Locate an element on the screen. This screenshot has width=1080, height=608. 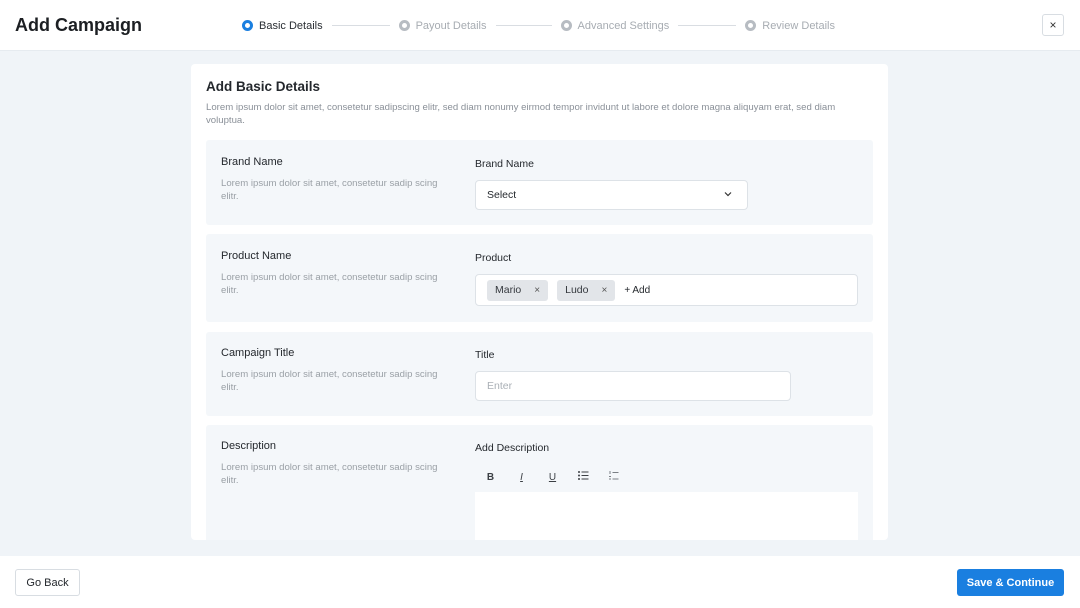
add-product-button: + Add is located at coordinates (637, 290).